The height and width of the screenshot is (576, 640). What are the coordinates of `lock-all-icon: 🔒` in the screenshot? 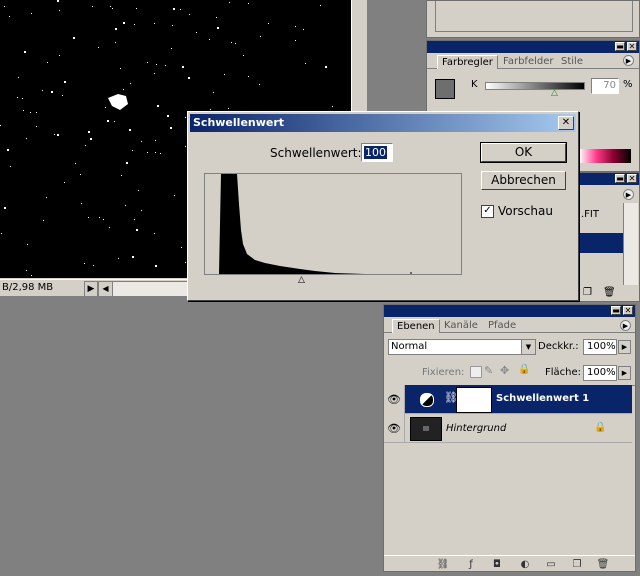 It's located at (524, 369).